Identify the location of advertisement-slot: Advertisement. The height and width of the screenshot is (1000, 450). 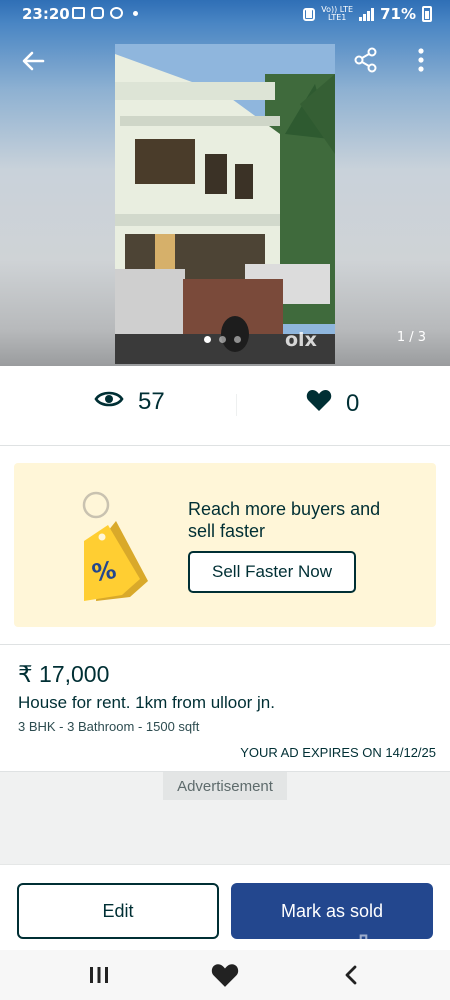
(225, 818).